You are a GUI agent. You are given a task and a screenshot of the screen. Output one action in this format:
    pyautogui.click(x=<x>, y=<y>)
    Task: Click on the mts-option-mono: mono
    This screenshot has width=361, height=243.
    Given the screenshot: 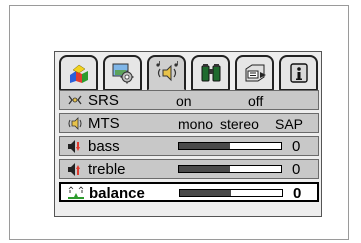 What is the action you would take?
    pyautogui.click(x=195, y=124)
    